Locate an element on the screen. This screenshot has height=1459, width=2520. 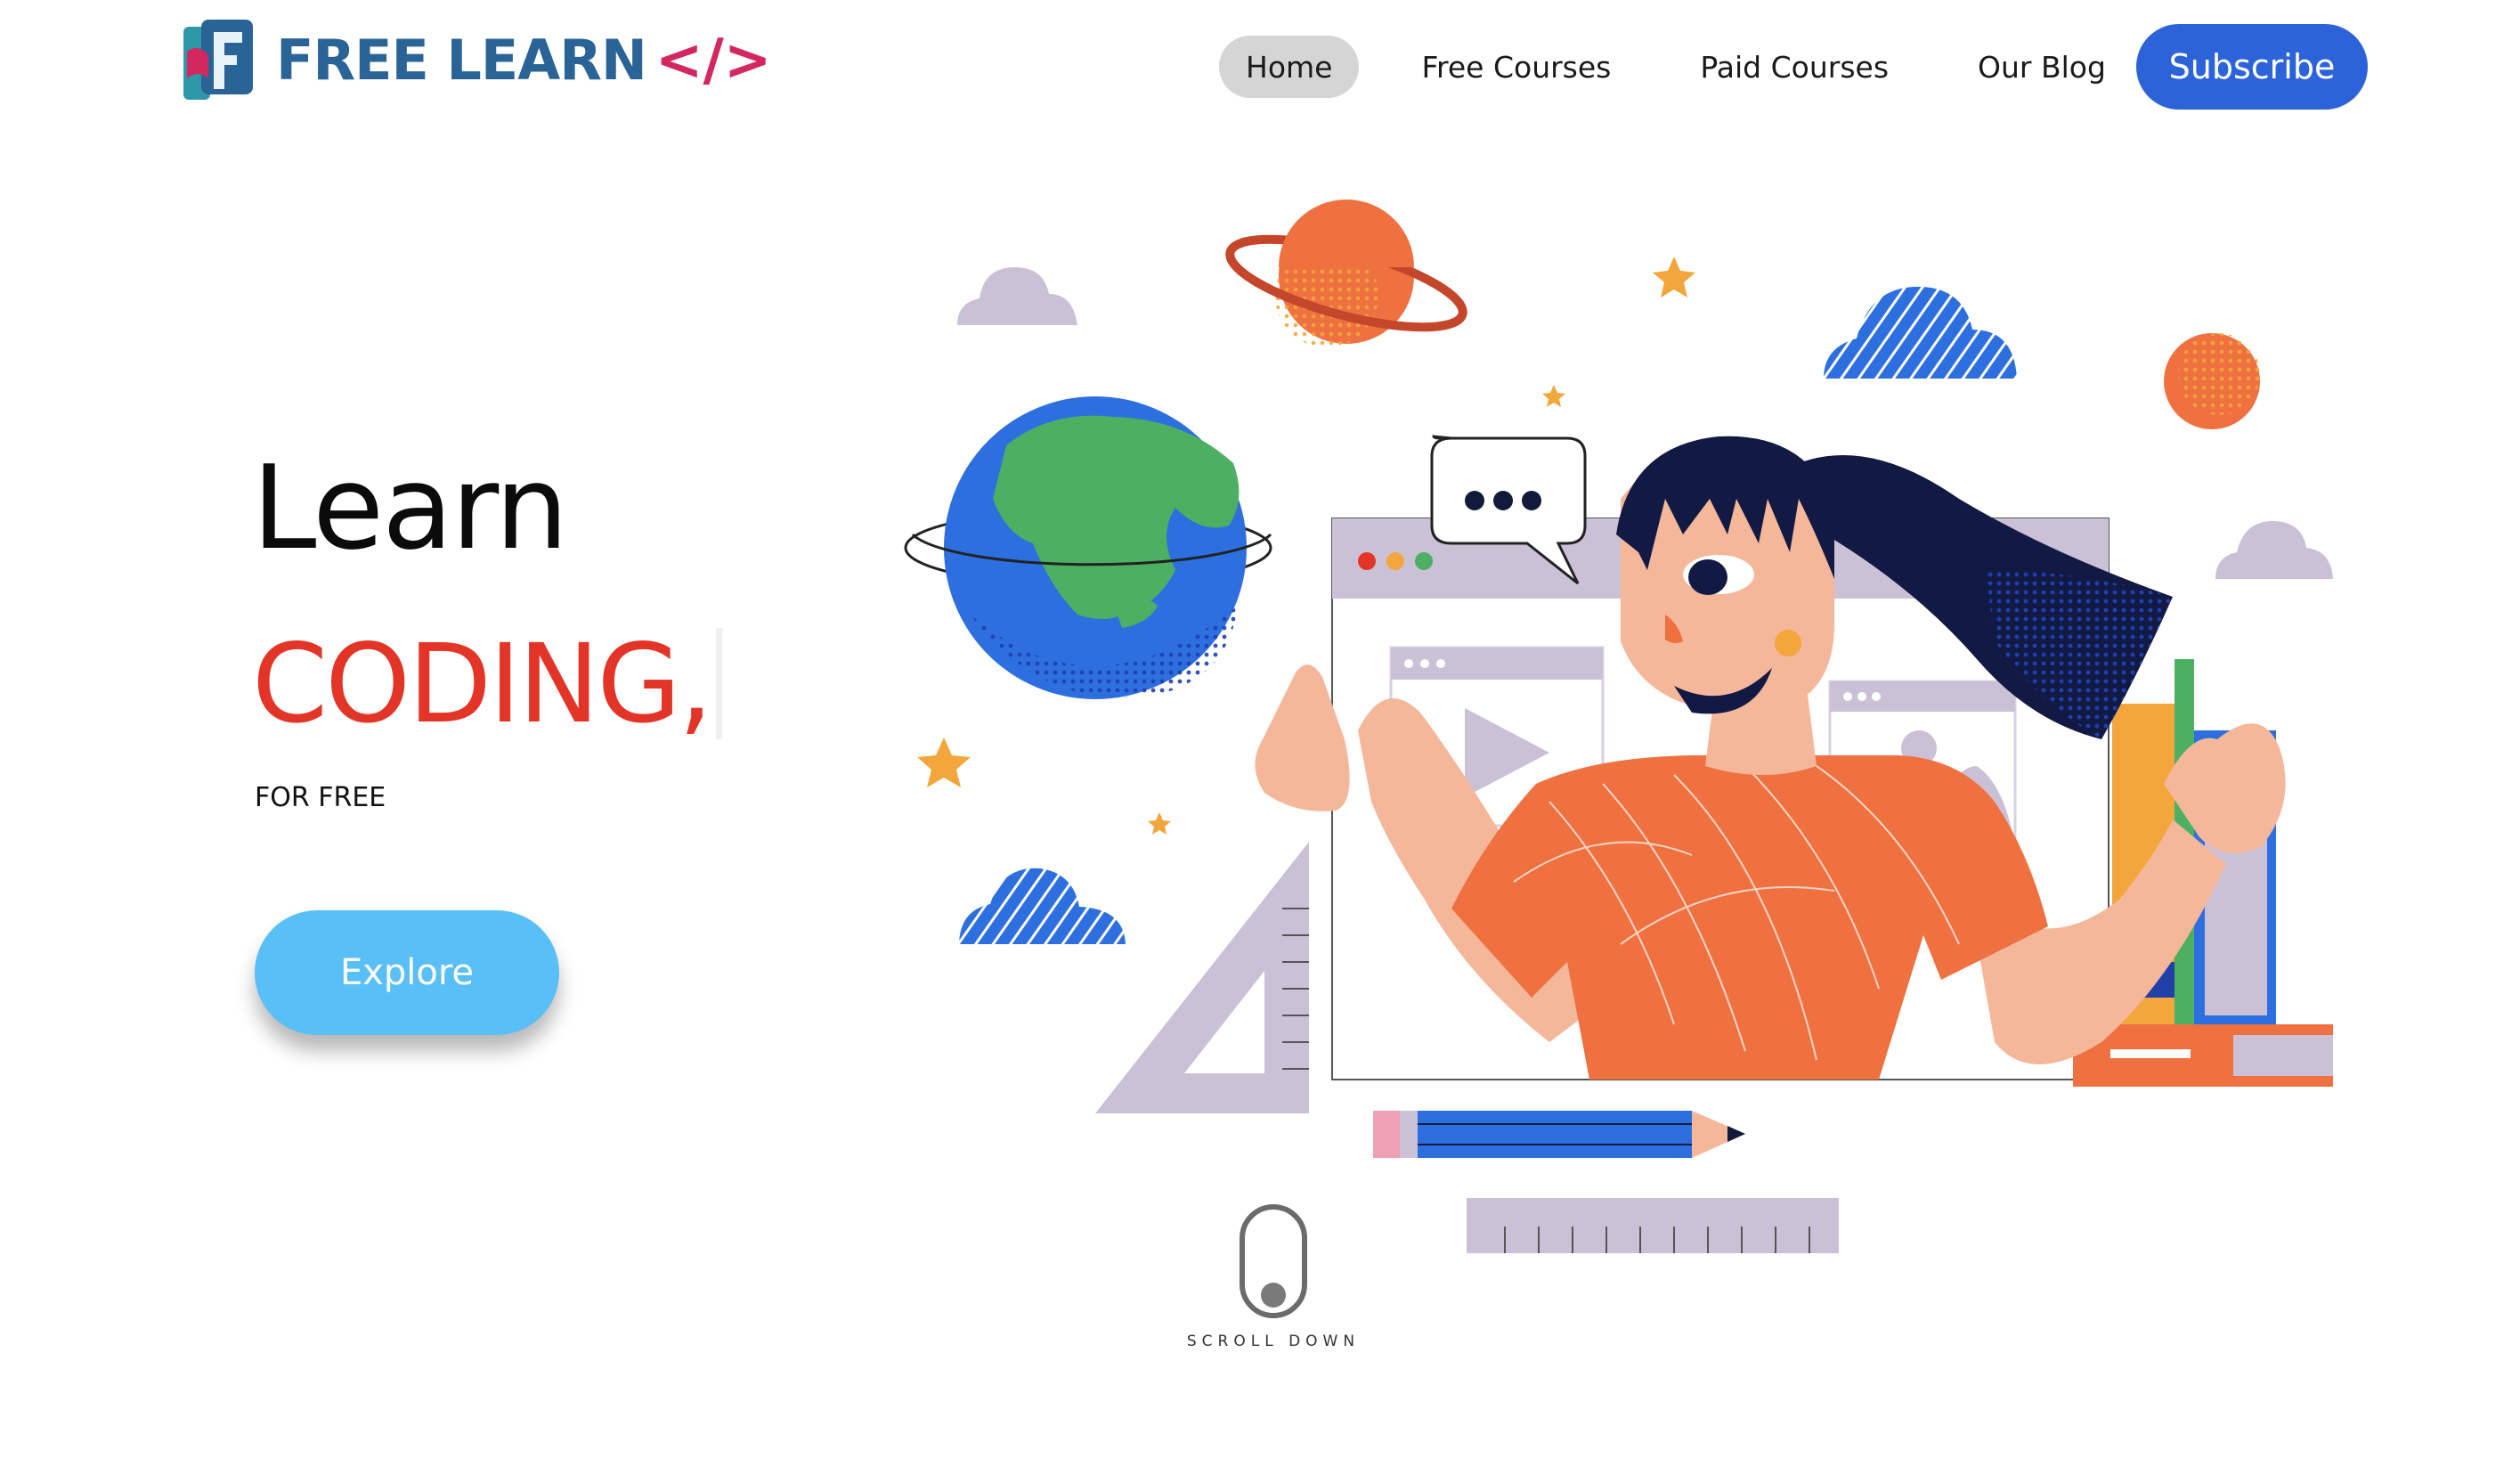
nav-our-blog: Our Blog is located at coordinates (2042, 67).